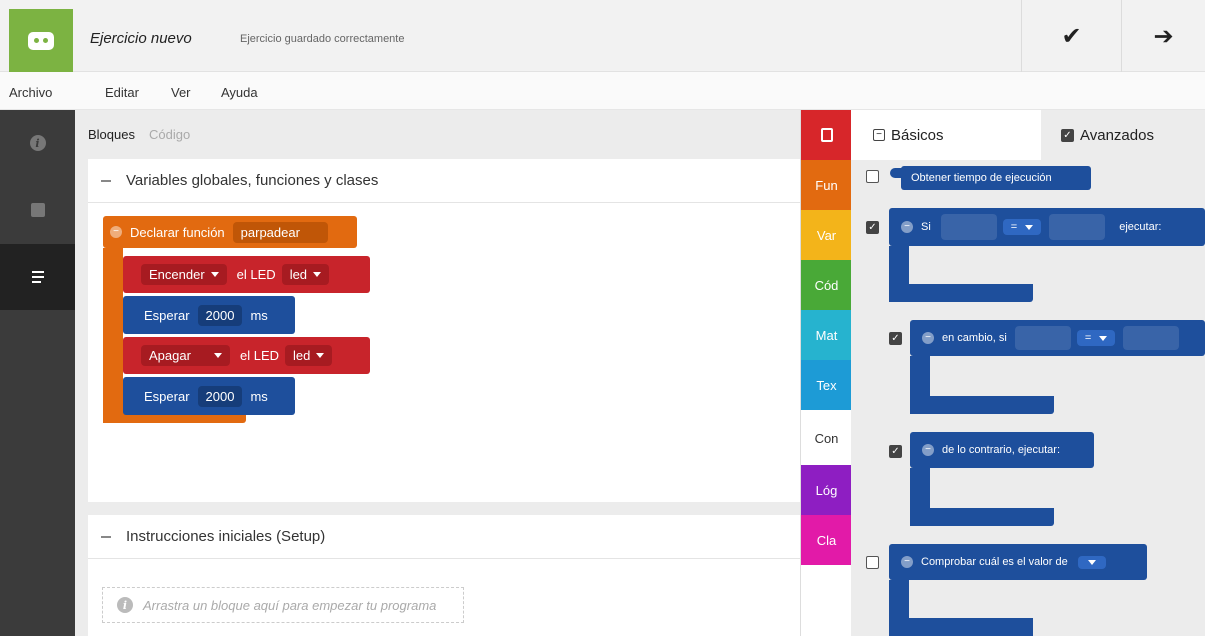  Describe the element at coordinates (260, 355) in the screenshot. I see `led-label: el LED` at that location.